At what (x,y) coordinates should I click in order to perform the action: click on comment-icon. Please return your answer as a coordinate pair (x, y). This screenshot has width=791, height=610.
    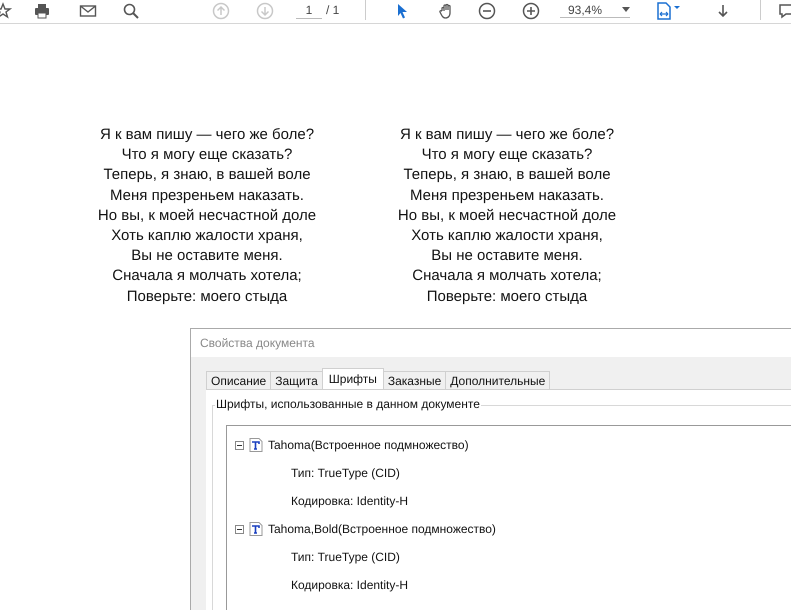
    Looking at the image, I should click on (784, 11).